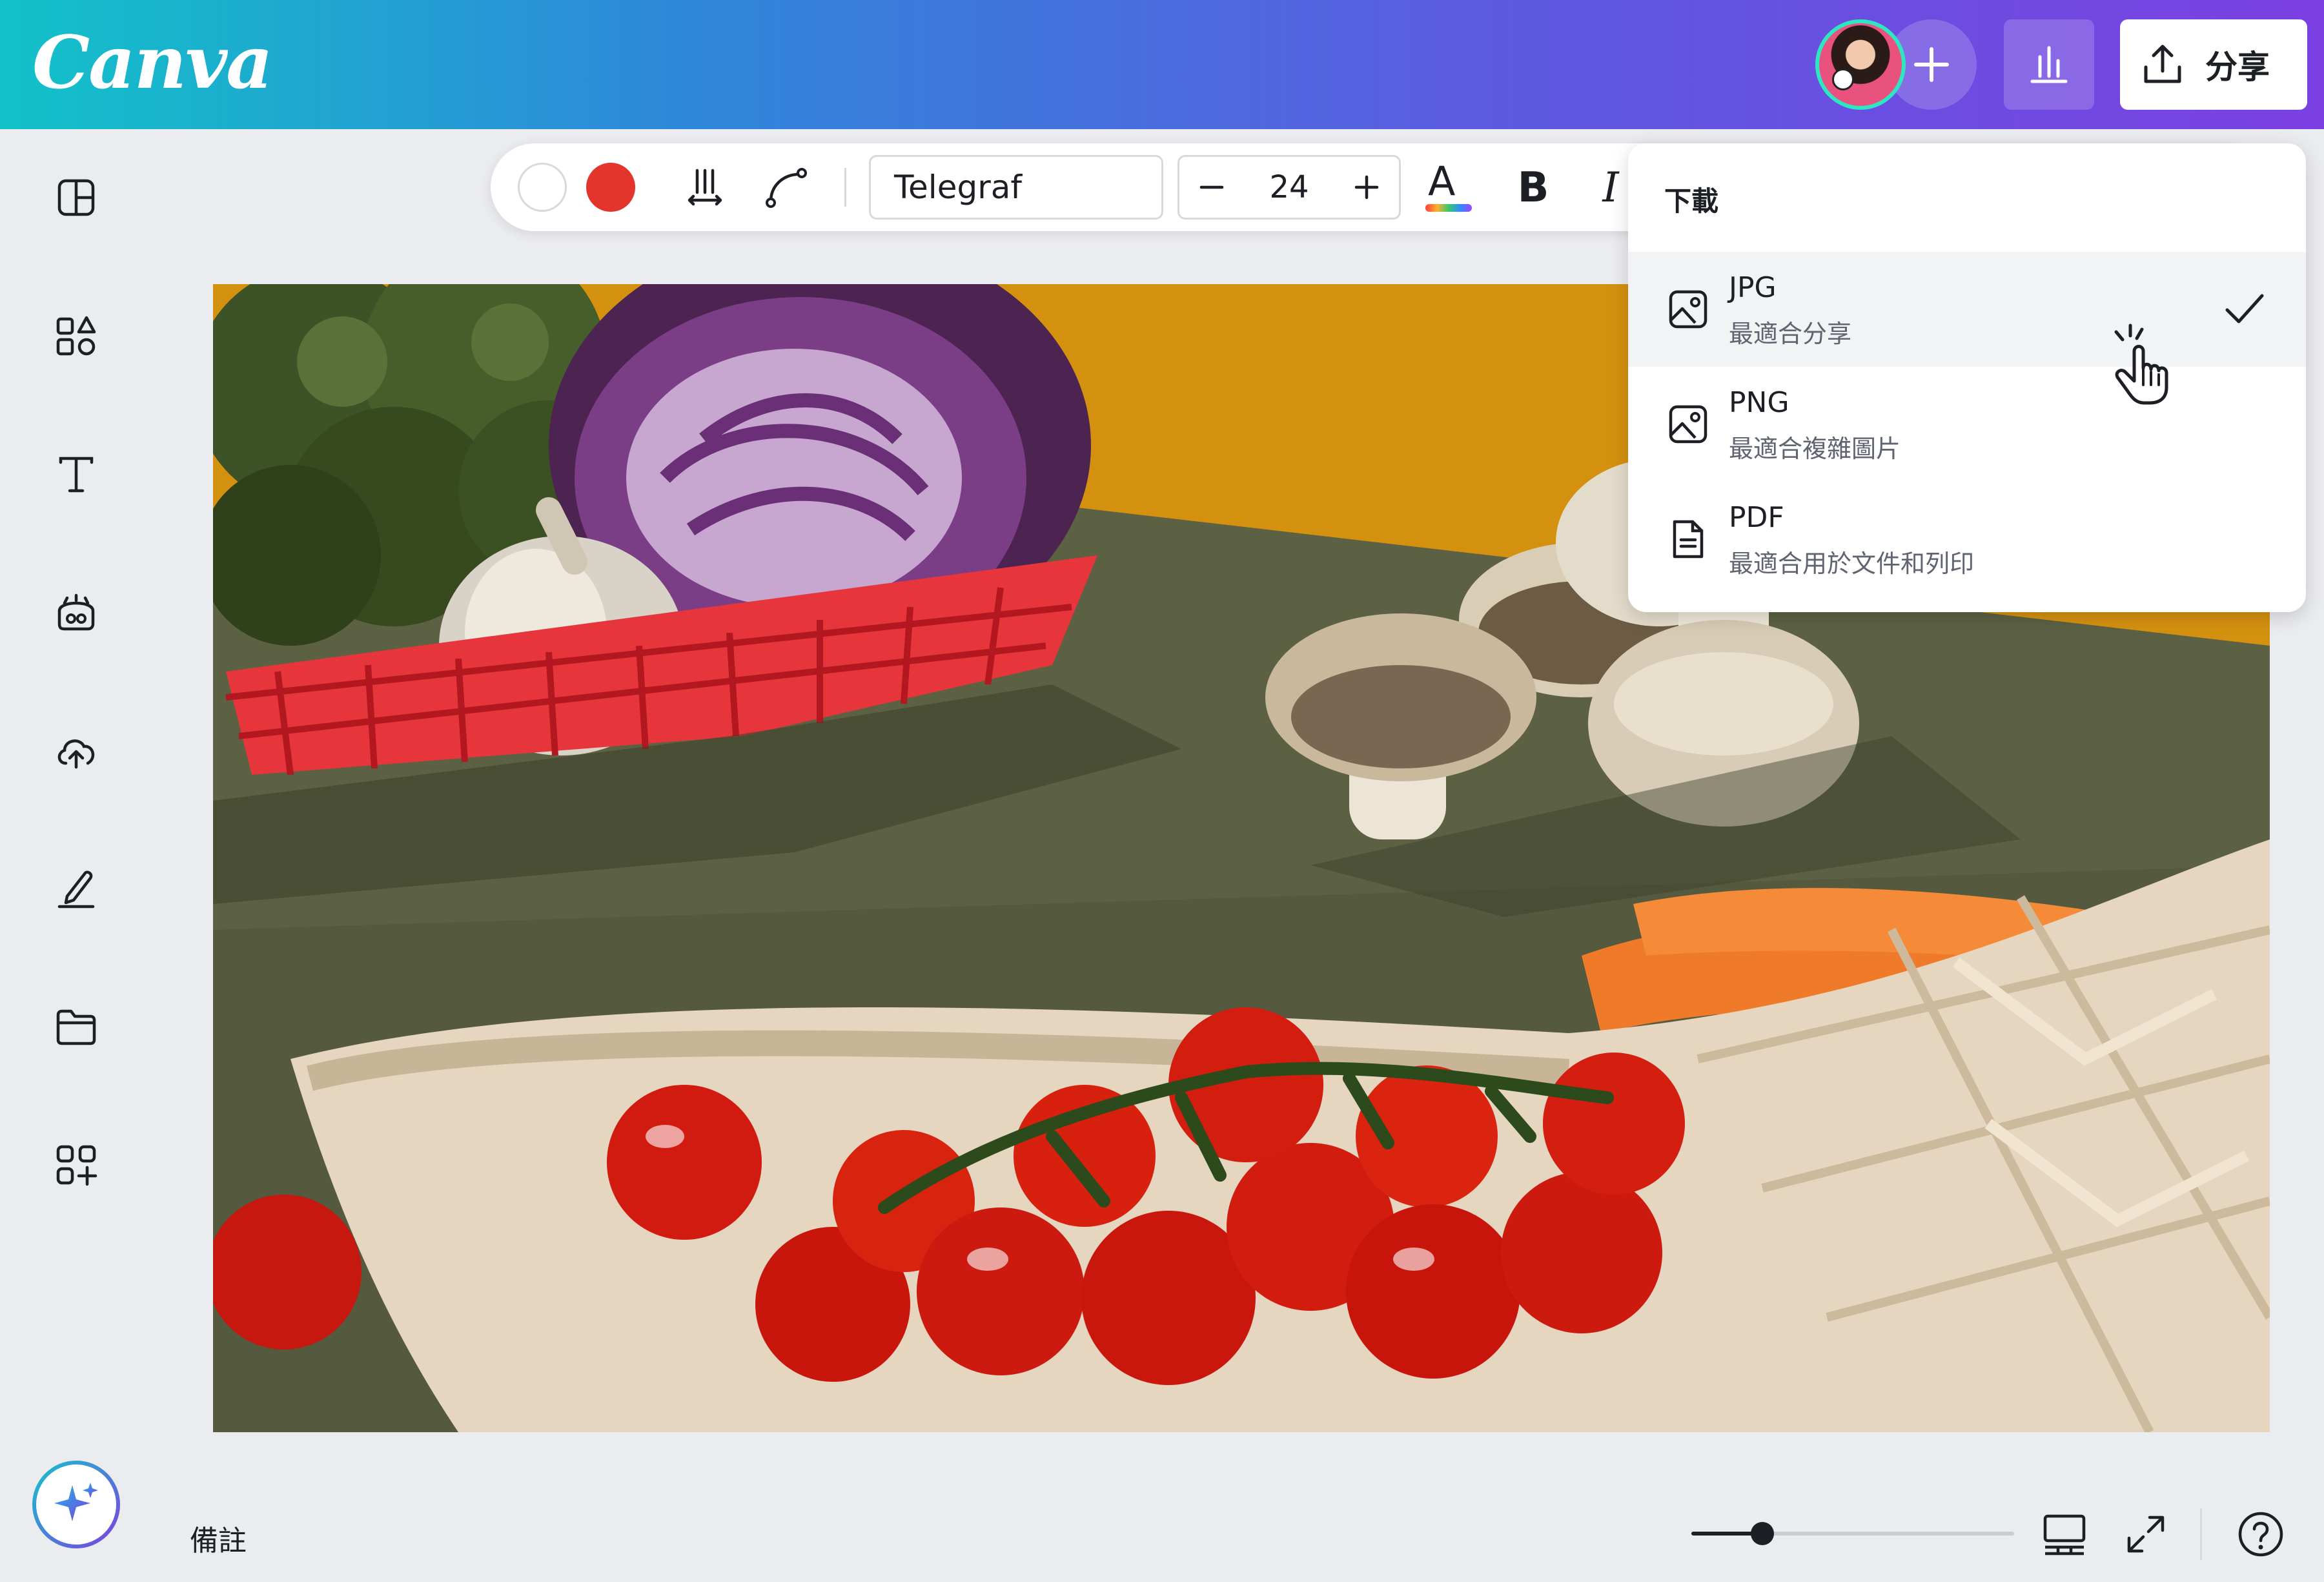 This screenshot has width=2324, height=1582. I want to click on download-option-name: JPG, so click(1753, 287).